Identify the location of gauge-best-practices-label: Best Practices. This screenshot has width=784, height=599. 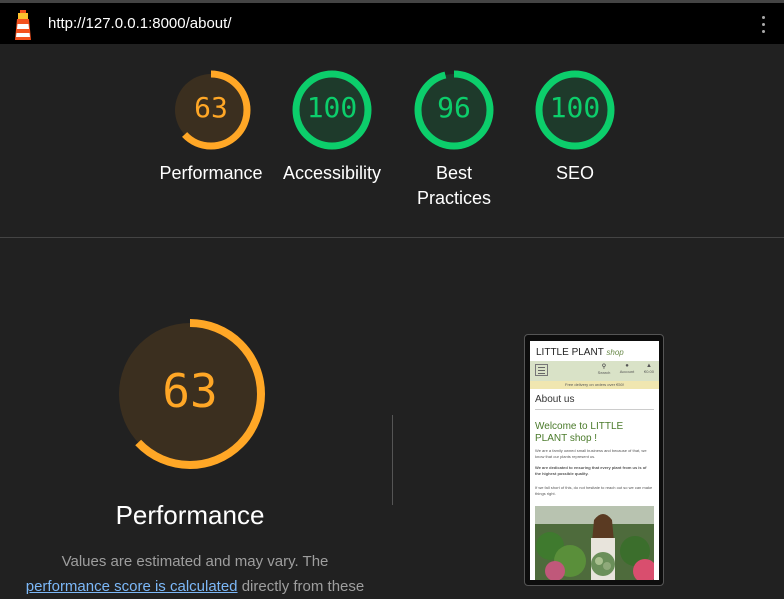
(454, 185).